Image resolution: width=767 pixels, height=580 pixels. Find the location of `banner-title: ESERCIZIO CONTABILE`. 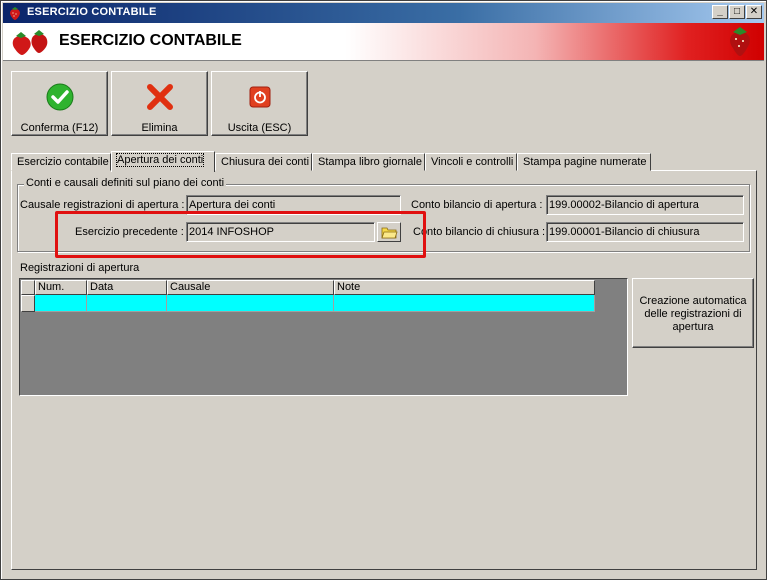

banner-title: ESERCIZIO CONTABILE is located at coordinates (150, 40).